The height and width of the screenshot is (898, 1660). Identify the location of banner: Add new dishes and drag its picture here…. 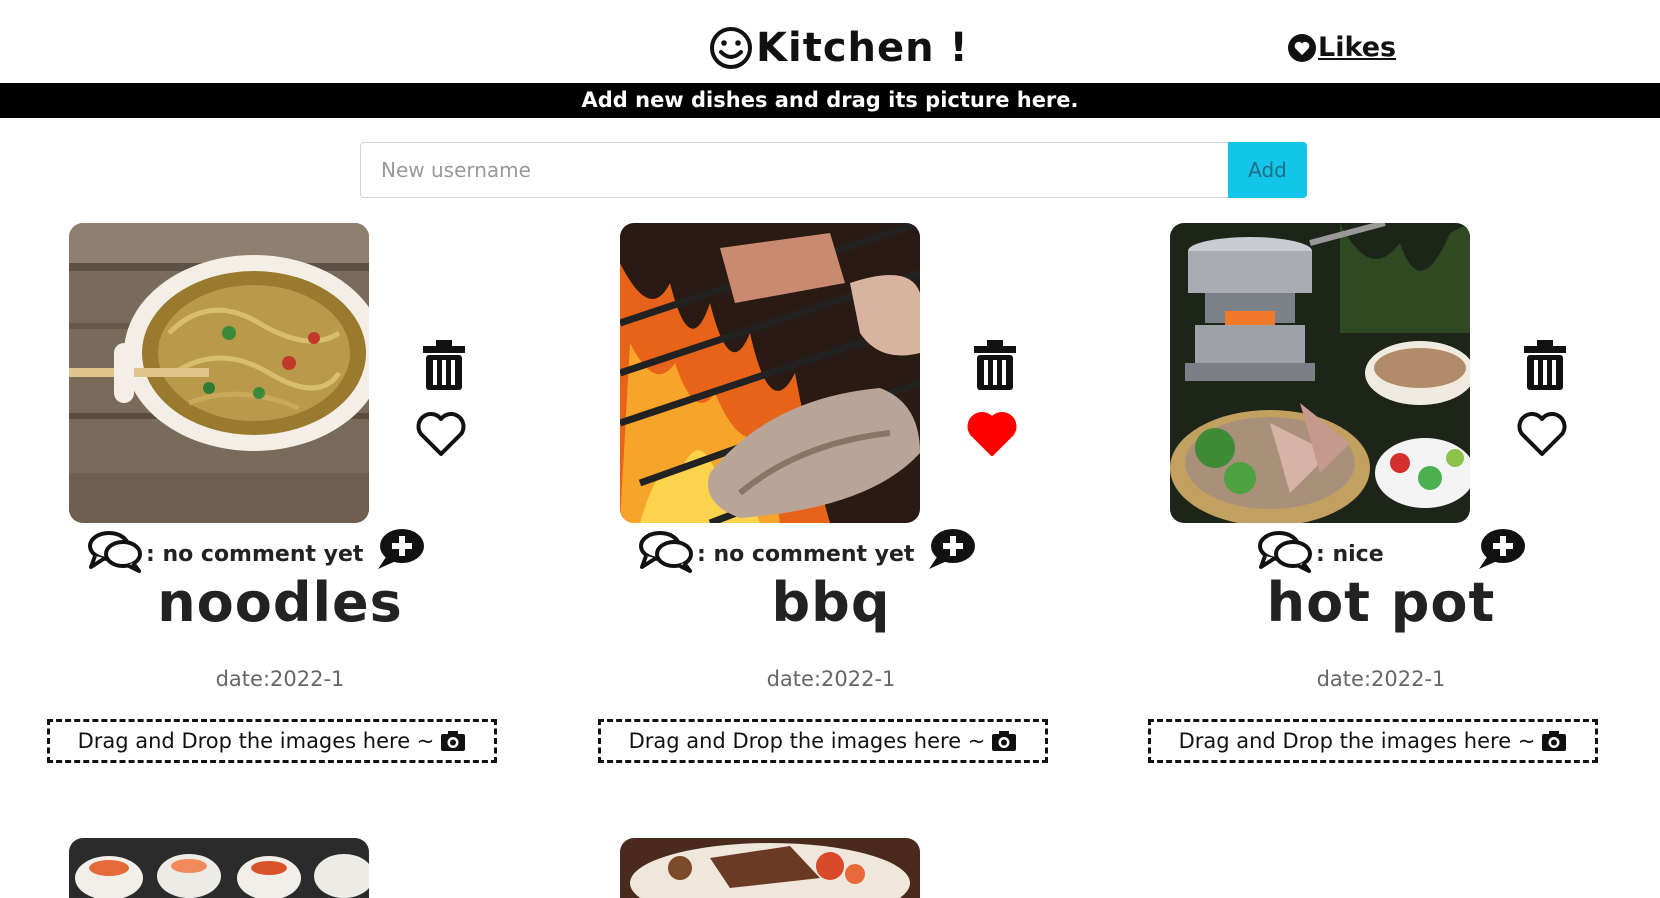
(830, 100).